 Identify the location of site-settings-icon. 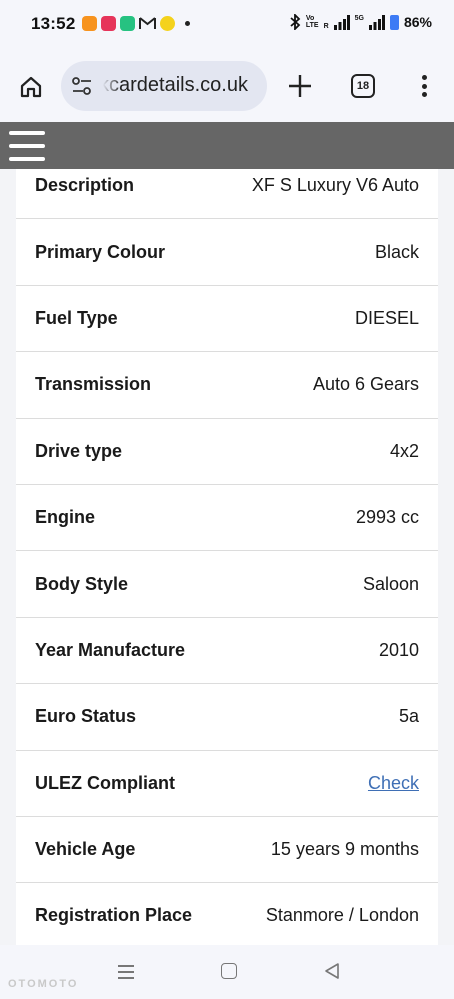
(82, 86).